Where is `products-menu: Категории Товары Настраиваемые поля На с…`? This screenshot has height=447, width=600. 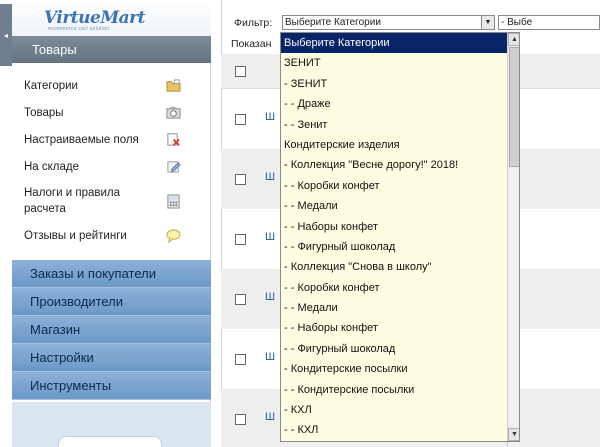
products-menu: Категории Товары Настраиваемые поля На с… is located at coordinates (111, 160).